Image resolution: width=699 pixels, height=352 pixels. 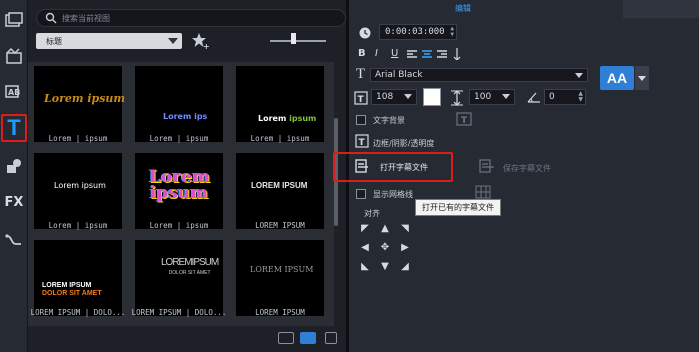 I want to click on media-icon, so click(x=14, y=20).